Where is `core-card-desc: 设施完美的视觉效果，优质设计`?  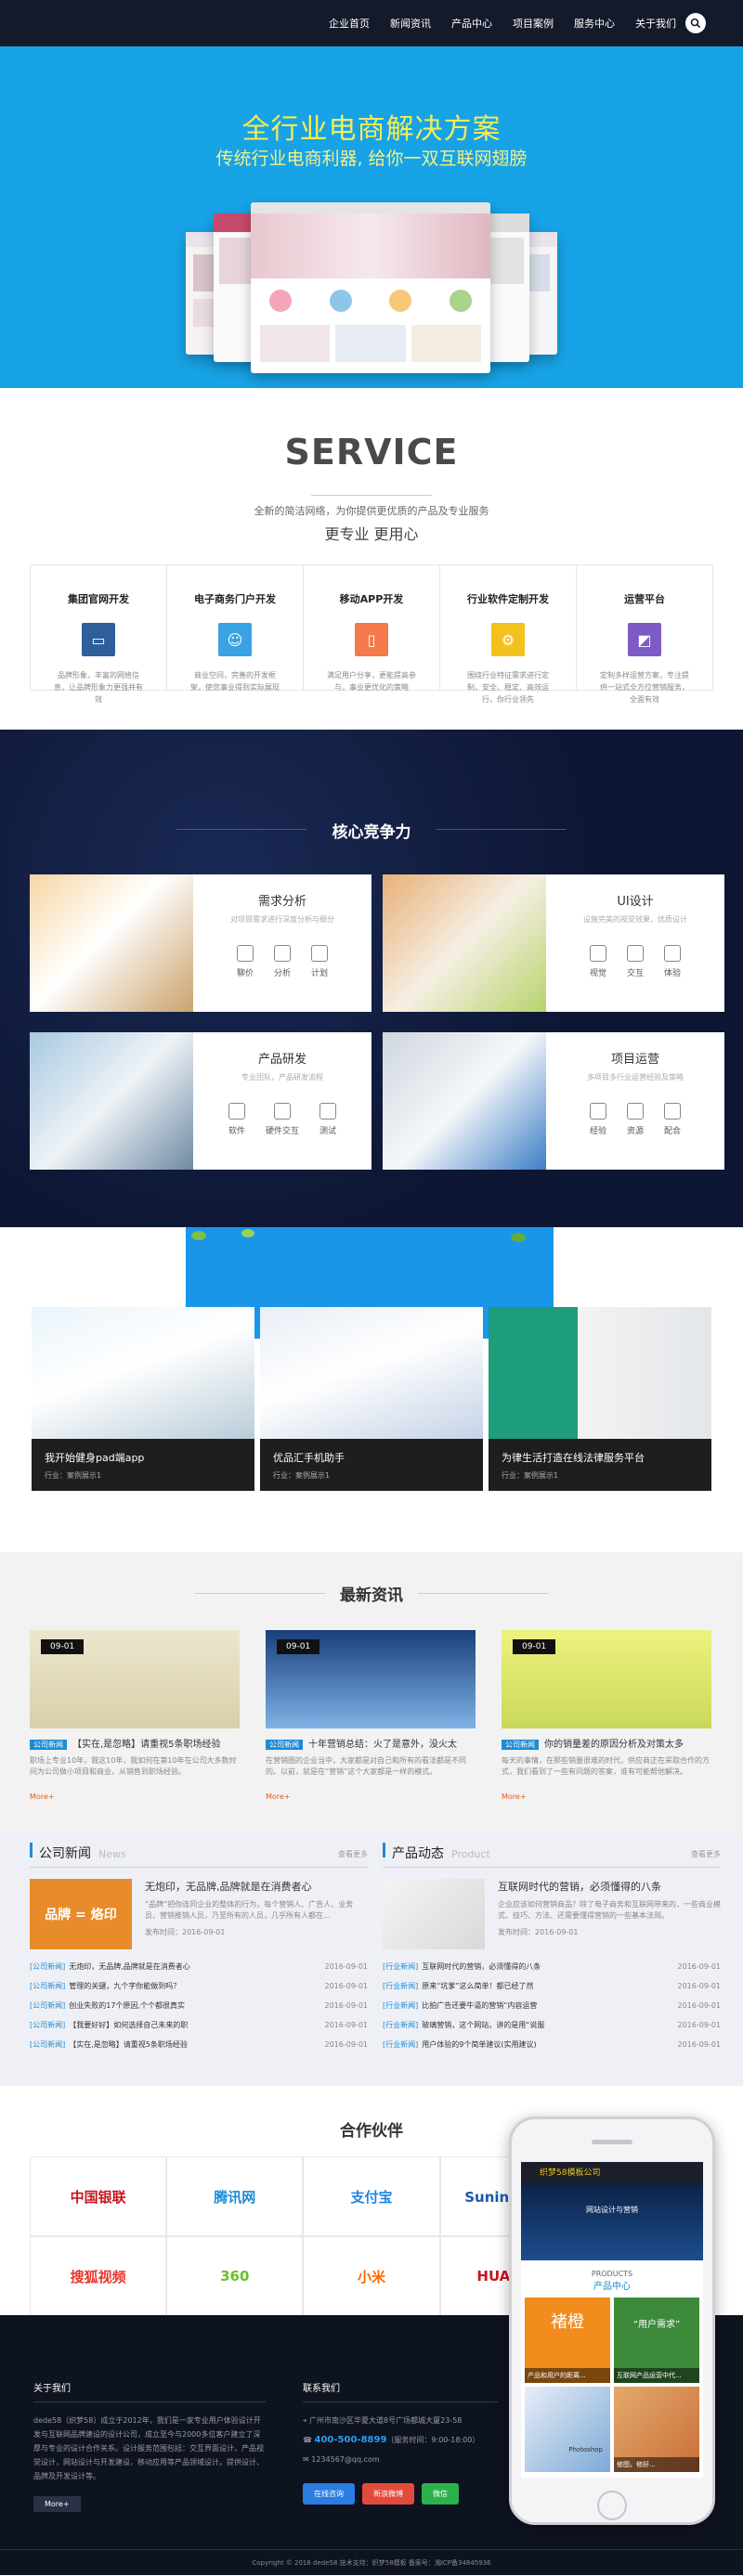 core-card-desc: 设施完美的视觉效果，优质设计 is located at coordinates (635, 919).